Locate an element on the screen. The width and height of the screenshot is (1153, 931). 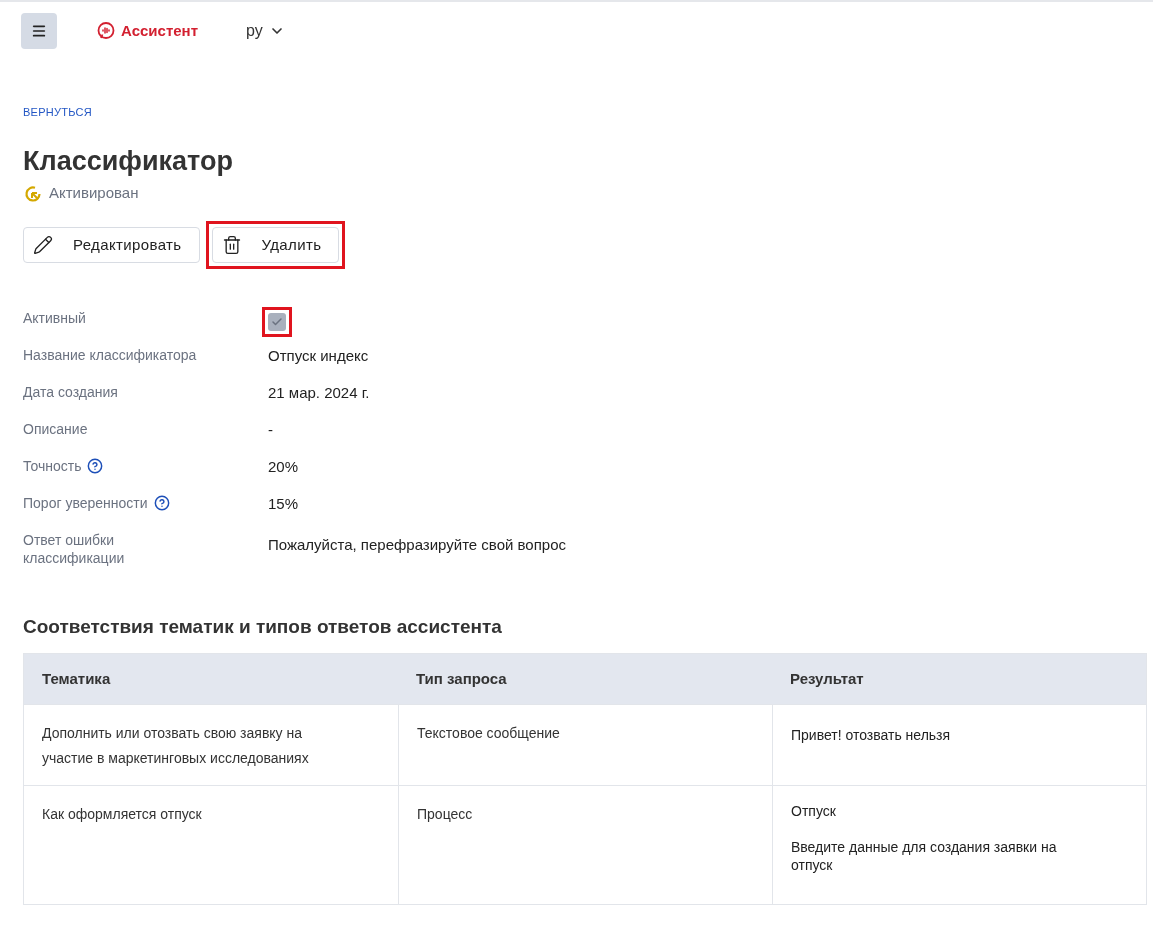
field-value: Пожалуйста, перефразируйте свой вопрос is located at coordinates (417, 544).